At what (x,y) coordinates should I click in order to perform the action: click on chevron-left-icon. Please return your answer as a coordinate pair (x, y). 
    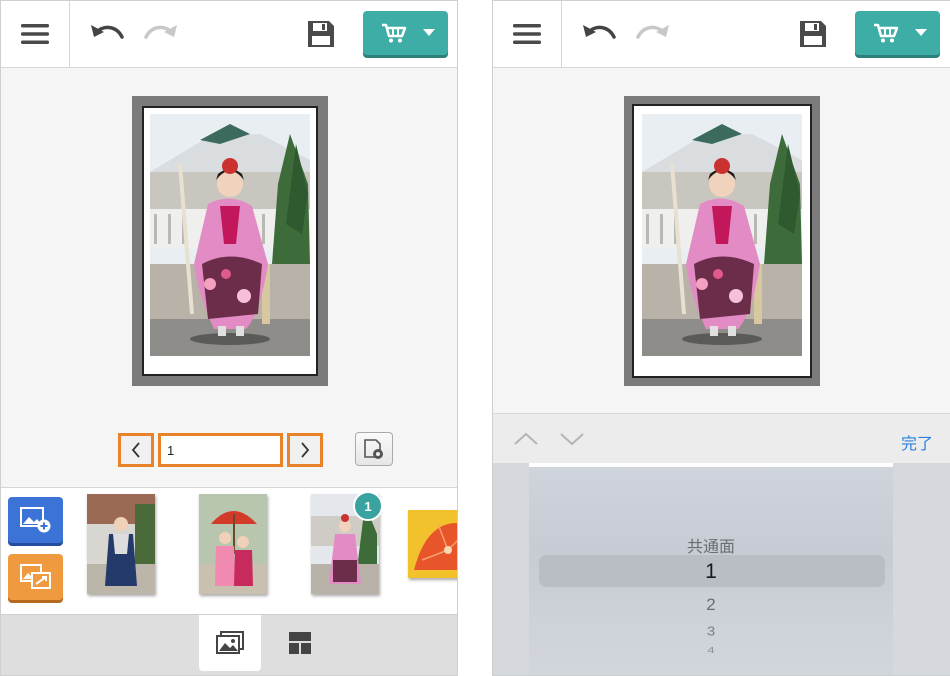
    Looking at the image, I should click on (135, 450).